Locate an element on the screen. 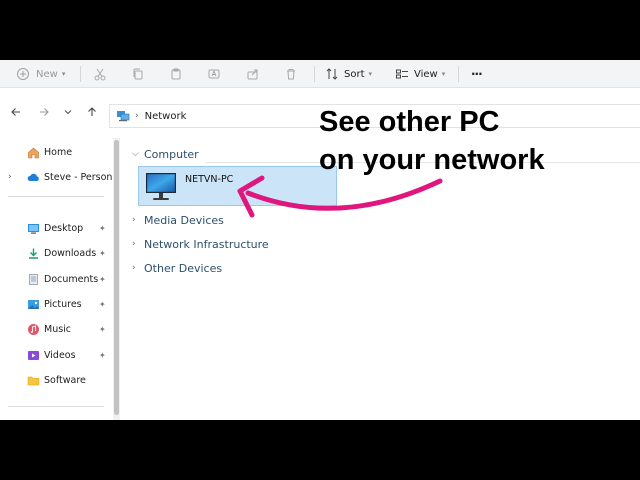  rename-button is located at coordinates (214, 74).